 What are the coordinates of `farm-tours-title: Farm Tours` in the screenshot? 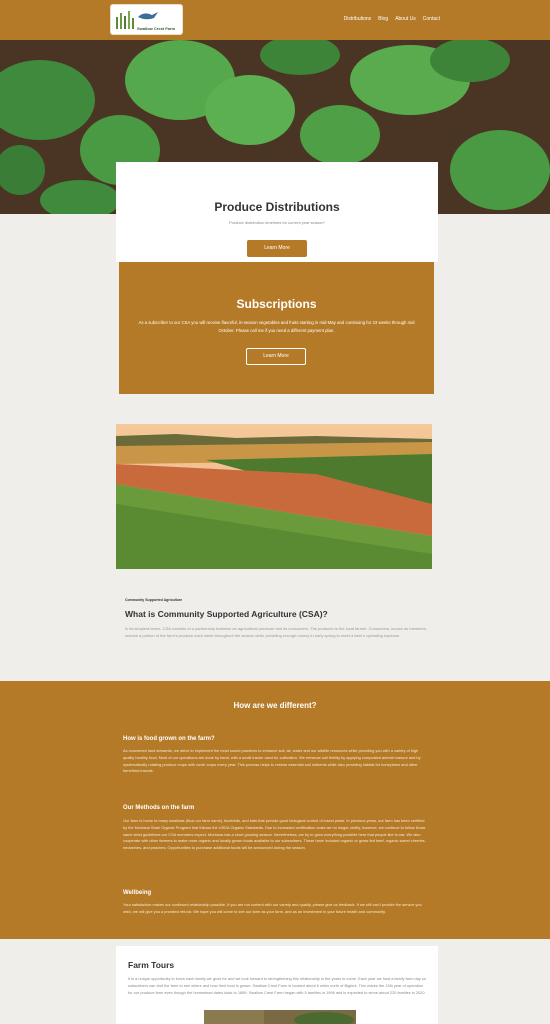 It's located at (151, 965).